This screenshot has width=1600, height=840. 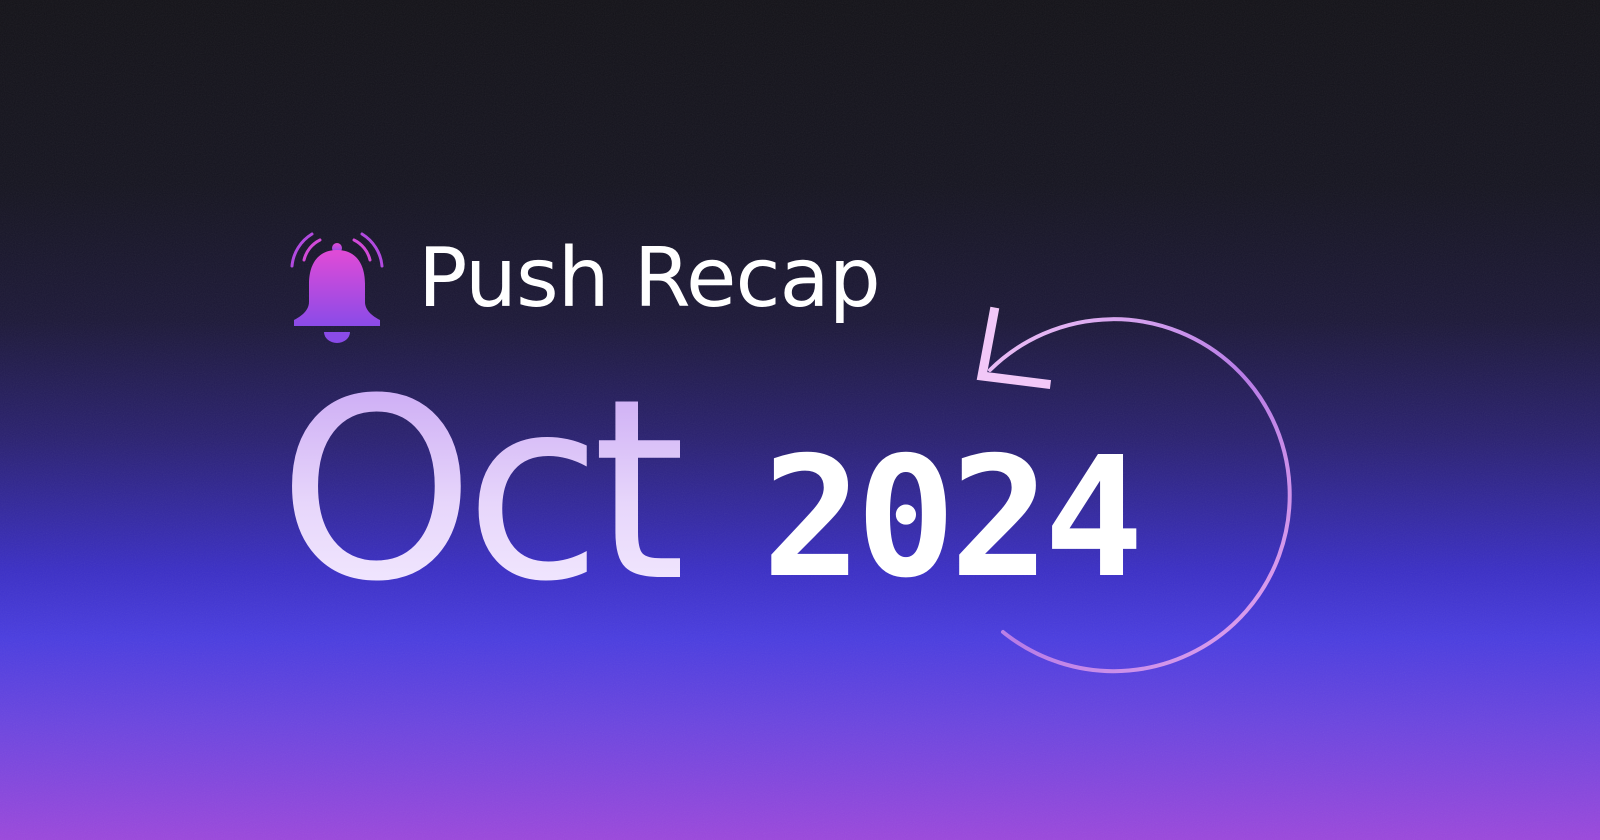 I want to click on month-label: Oct, so click(x=484, y=490).